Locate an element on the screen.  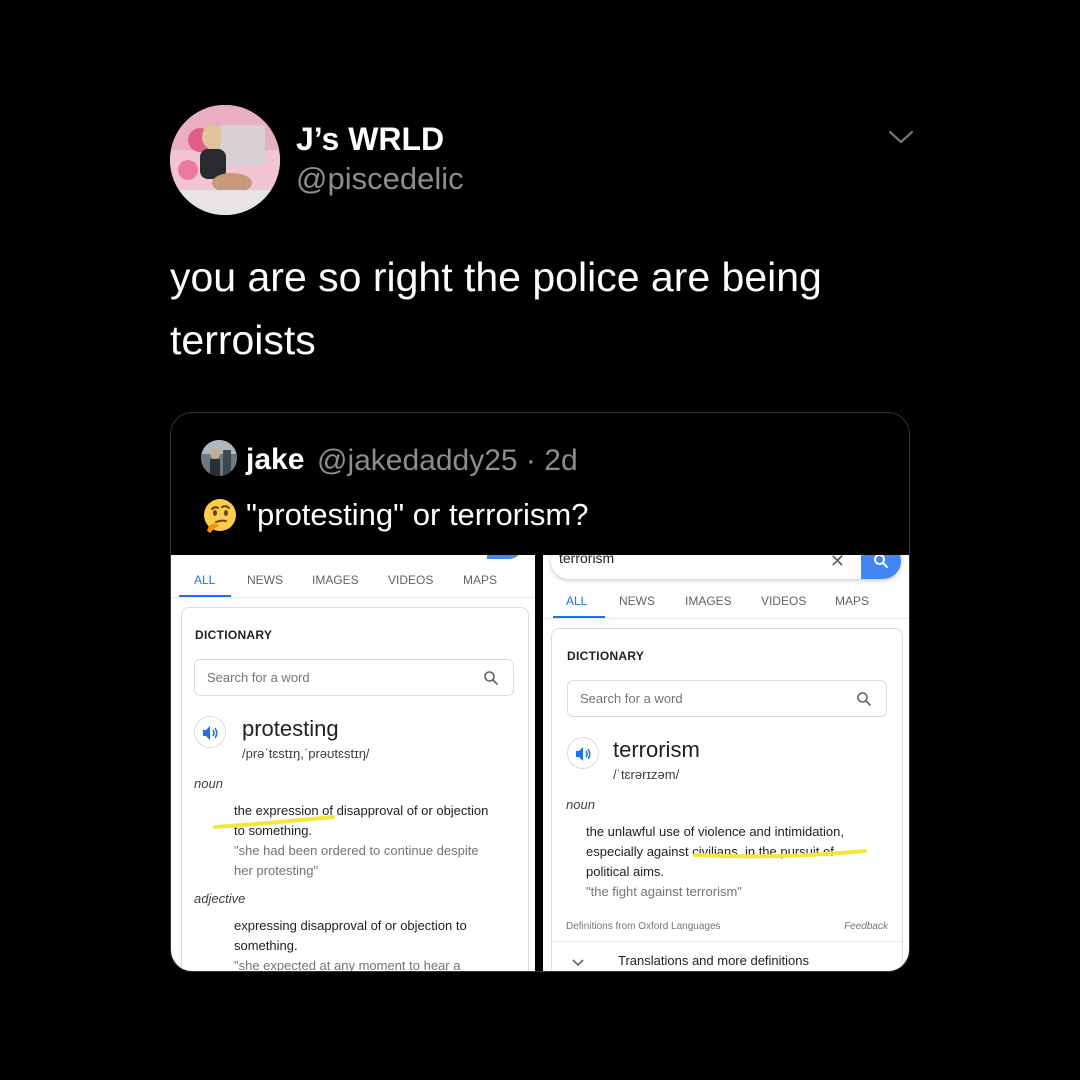
quoted-name: jake is located at coordinates (275, 459).